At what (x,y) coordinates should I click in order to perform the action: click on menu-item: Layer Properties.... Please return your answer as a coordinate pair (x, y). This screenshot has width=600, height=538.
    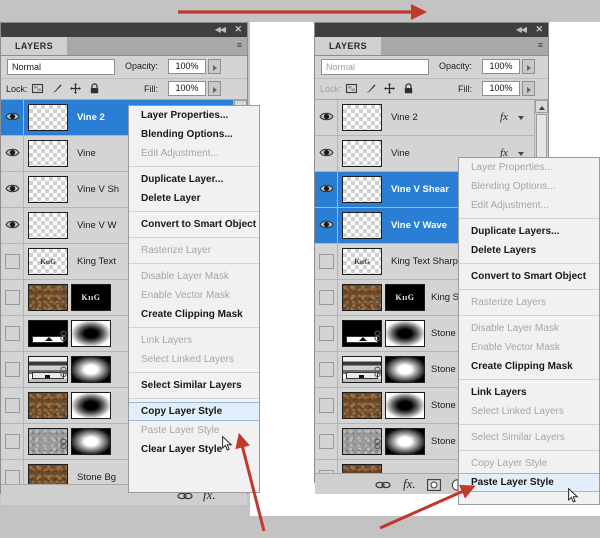
    Looking at the image, I should click on (194, 115).